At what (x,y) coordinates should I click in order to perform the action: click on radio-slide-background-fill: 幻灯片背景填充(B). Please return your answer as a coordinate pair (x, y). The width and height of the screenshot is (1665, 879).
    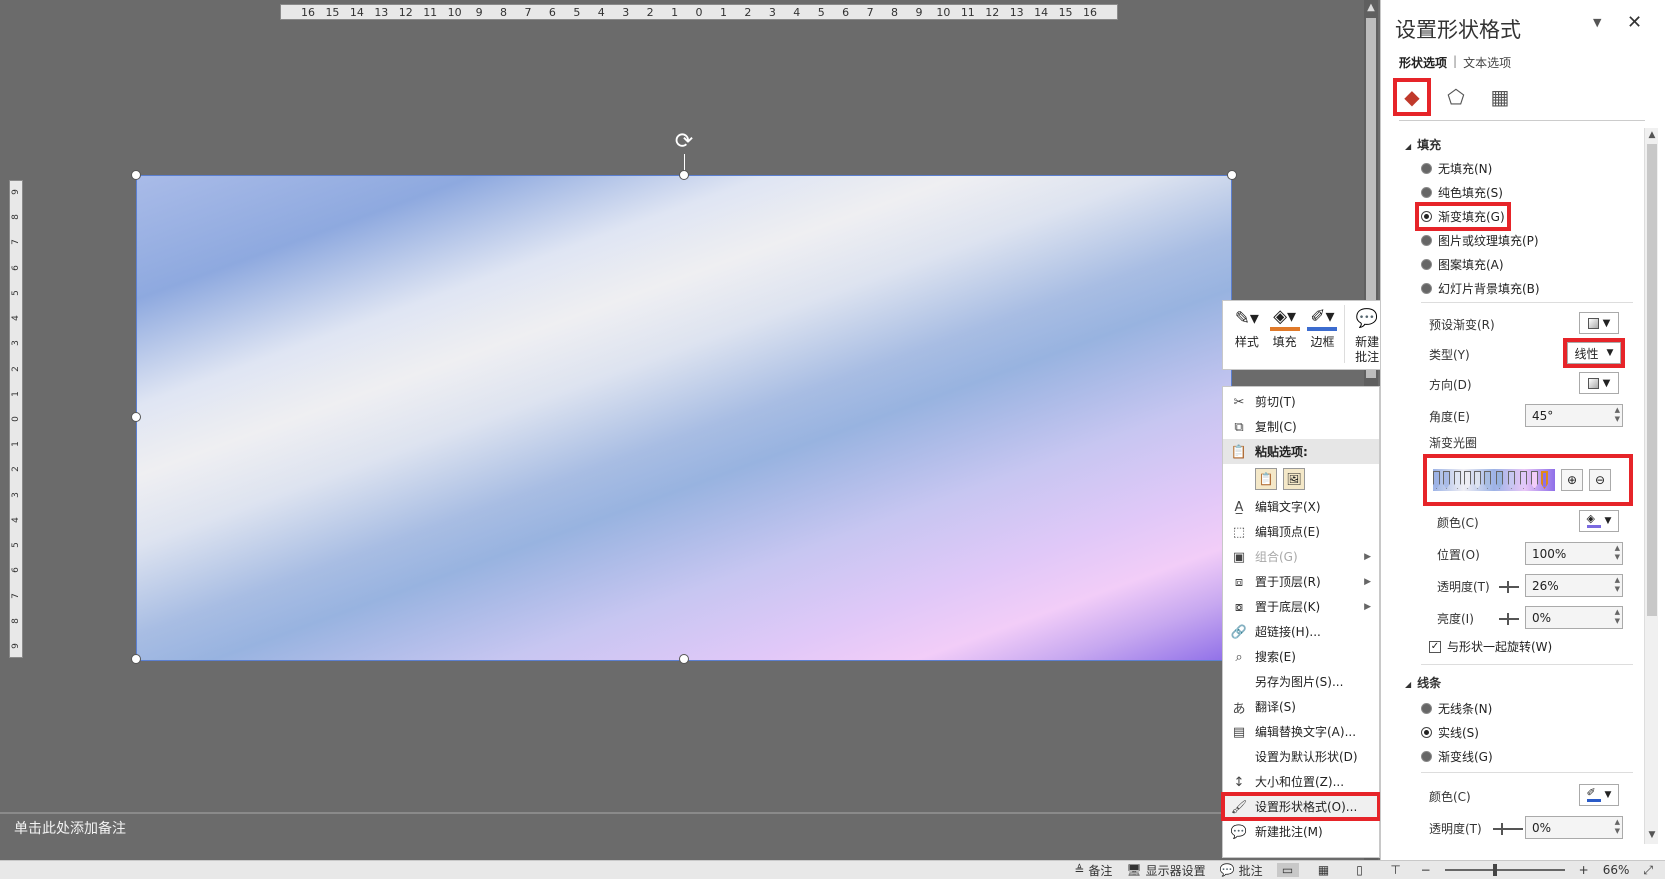
    Looking at the image, I should click on (1480, 288).